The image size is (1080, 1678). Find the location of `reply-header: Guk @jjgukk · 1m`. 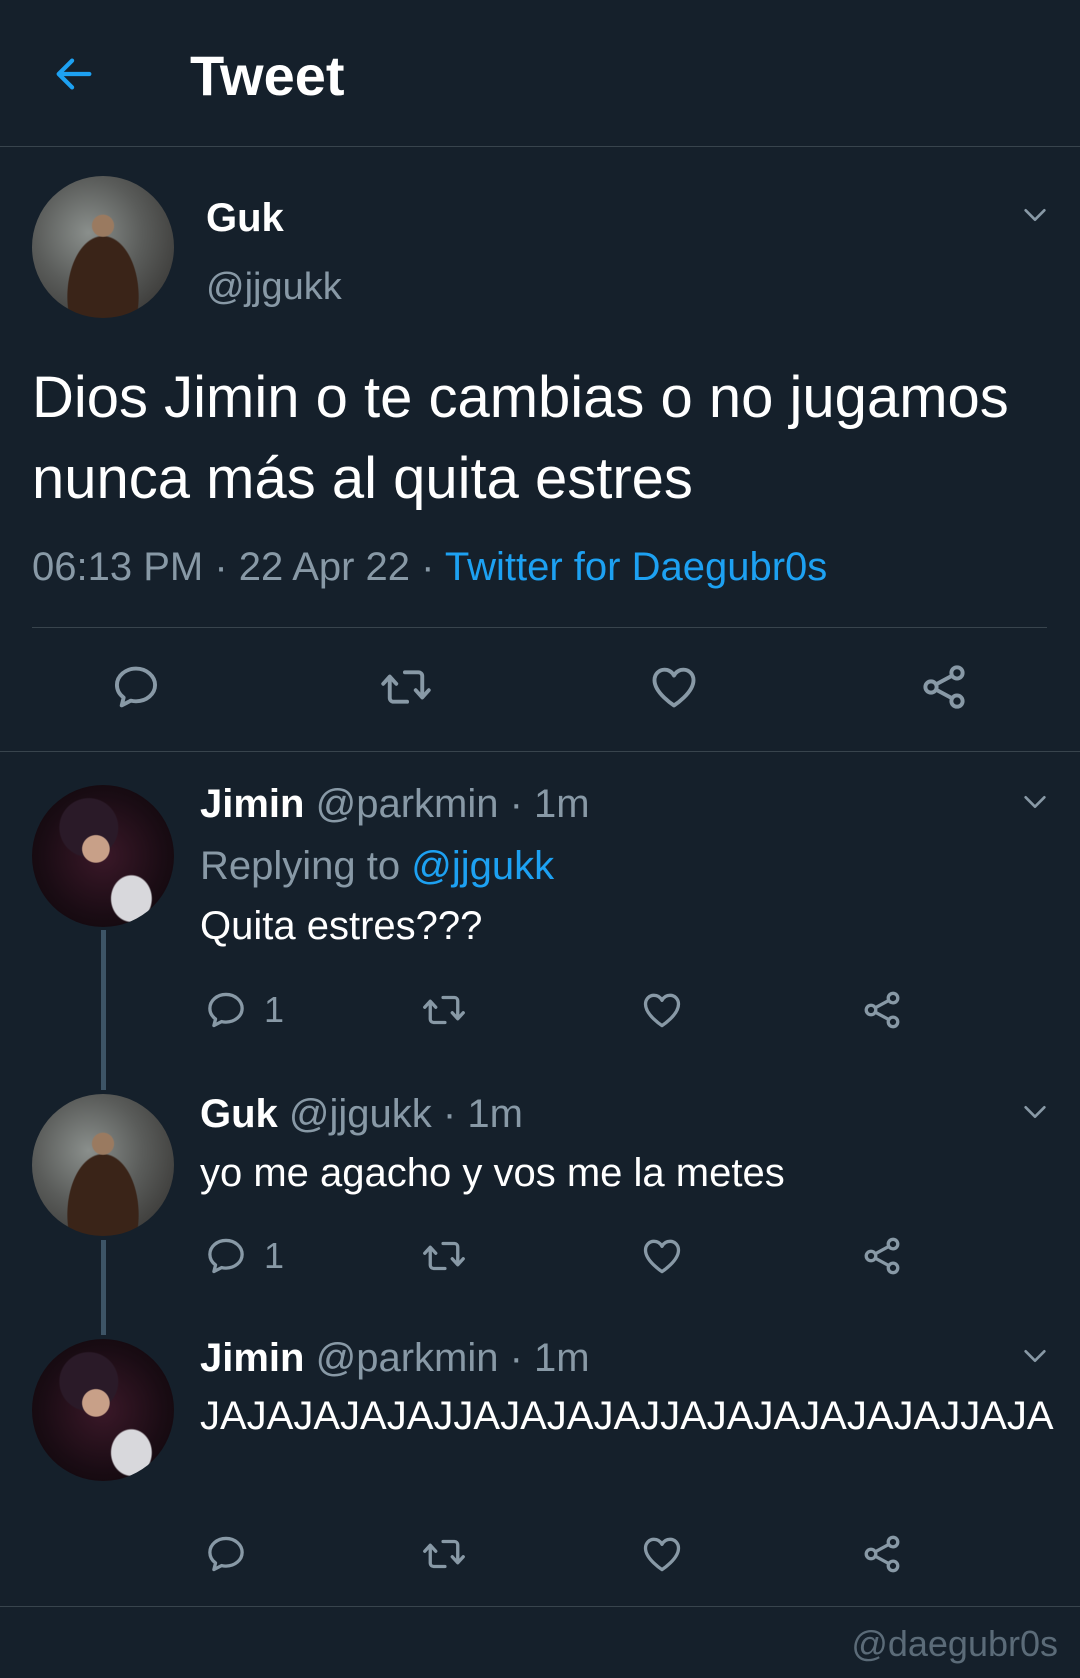

reply-header: Guk @jjgukk · 1m is located at coordinates (361, 1114).